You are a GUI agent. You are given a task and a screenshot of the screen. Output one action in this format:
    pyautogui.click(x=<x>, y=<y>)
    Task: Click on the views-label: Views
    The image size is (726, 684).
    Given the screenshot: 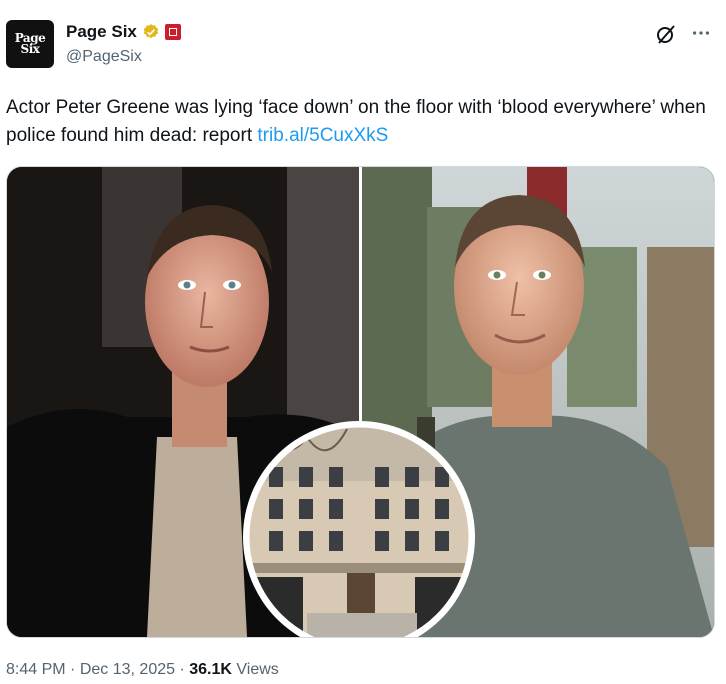 What is the action you would take?
    pyautogui.click(x=257, y=669)
    